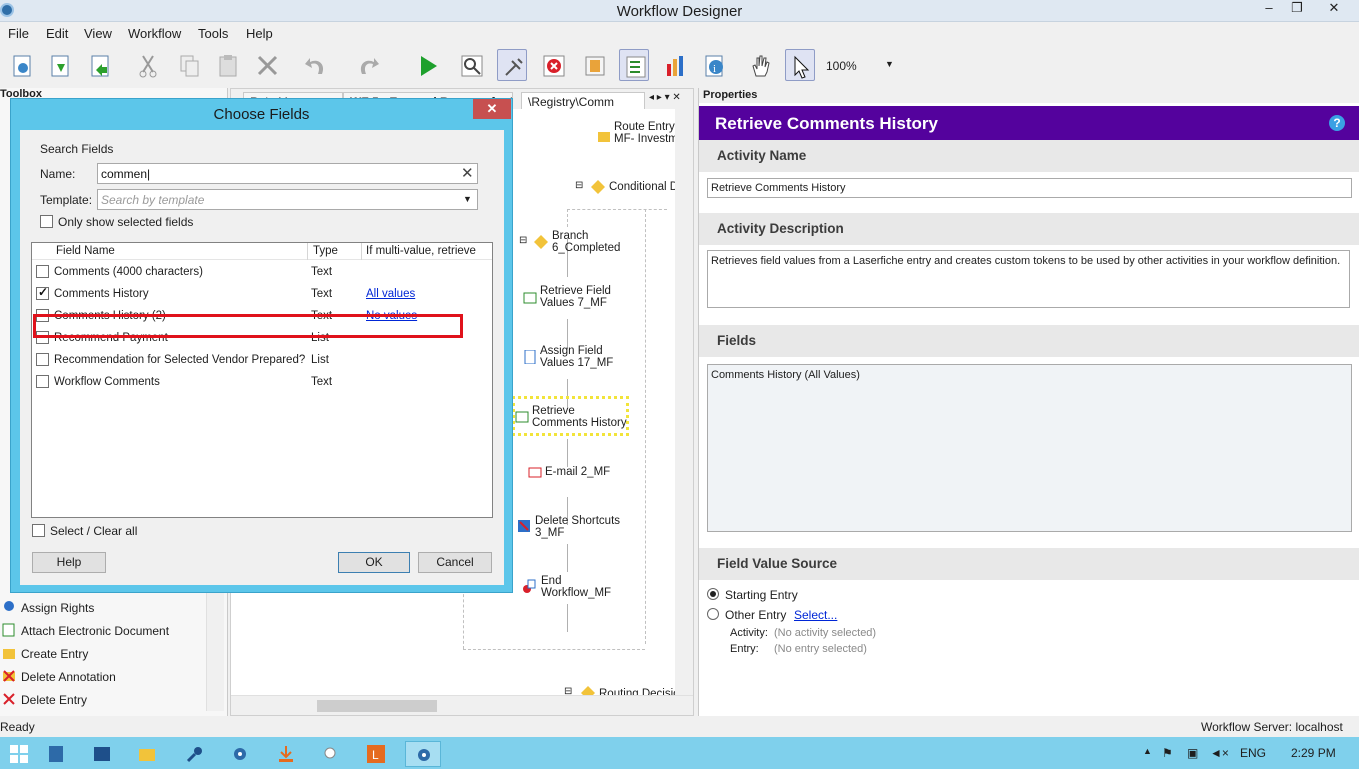 The height and width of the screenshot is (769, 1359). Describe the element at coordinates (267, 65) in the screenshot. I see `delete-button` at that location.